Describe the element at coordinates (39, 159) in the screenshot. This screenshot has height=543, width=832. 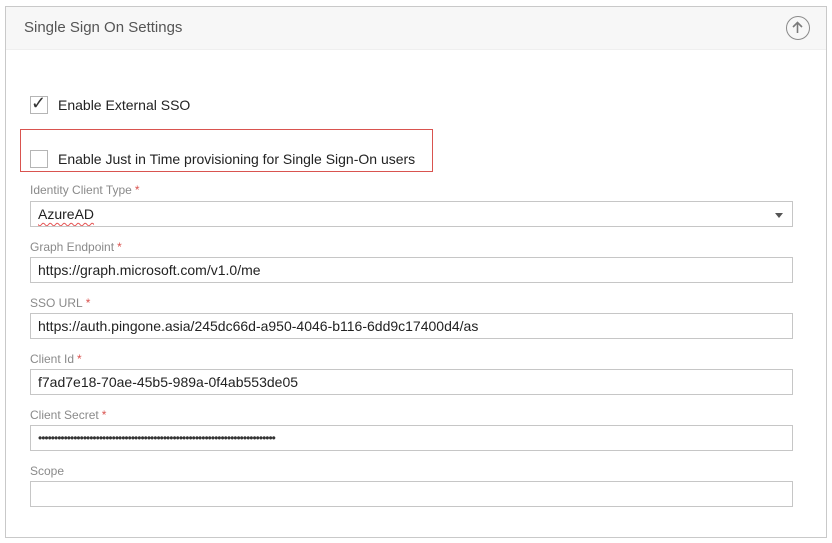
I see `enable-jit-checkbox` at that location.